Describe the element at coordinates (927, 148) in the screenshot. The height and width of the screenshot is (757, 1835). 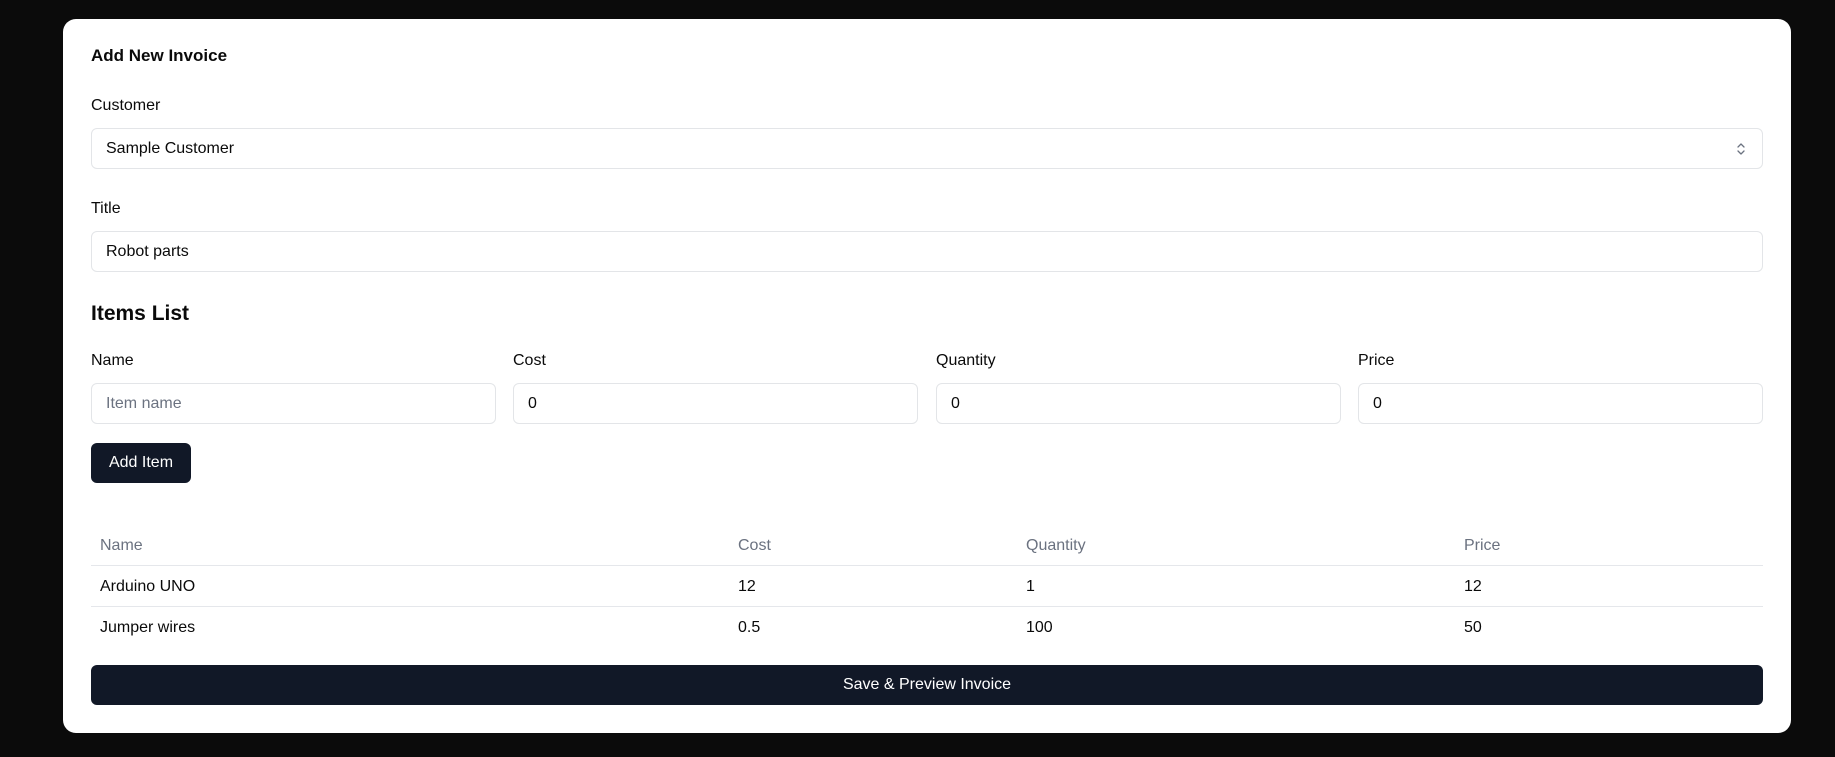
I see `customer-select: Sample Customer` at that location.